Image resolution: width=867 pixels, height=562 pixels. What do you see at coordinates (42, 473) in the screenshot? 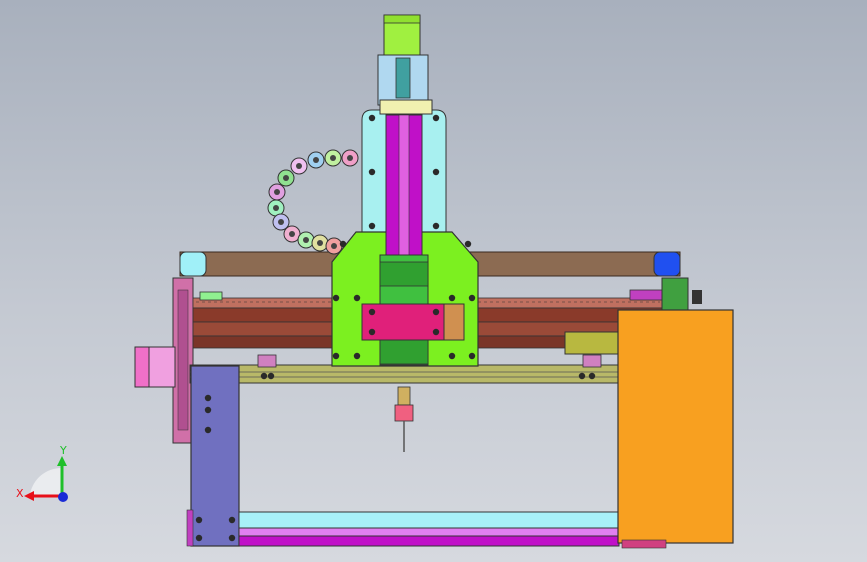
I see `axis-triad-icon: Y X` at bounding box center [42, 473].